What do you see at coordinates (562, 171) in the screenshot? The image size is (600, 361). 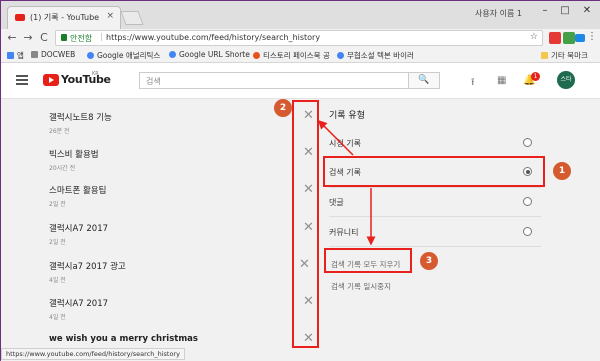 I see `step-1-marker: 1` at bounding box center [562, 171].